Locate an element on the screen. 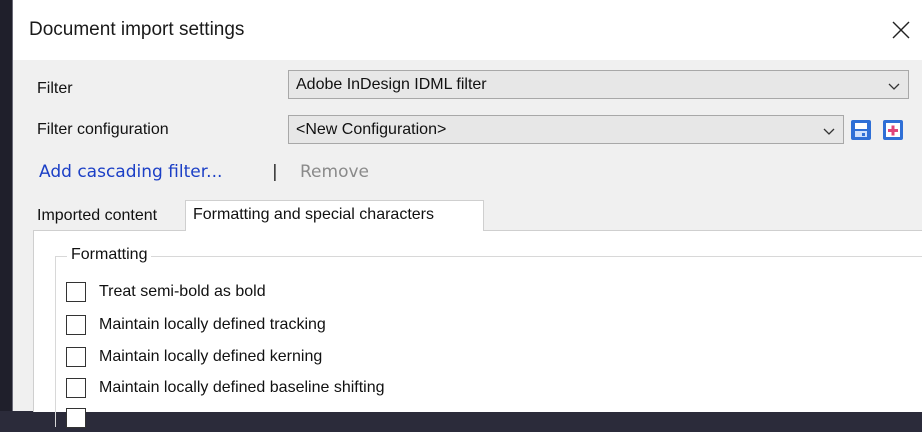 Image resolution: width=922 pixels, height=432 pixels. title-bar: Document import settings is located at coordinates (467, 30).